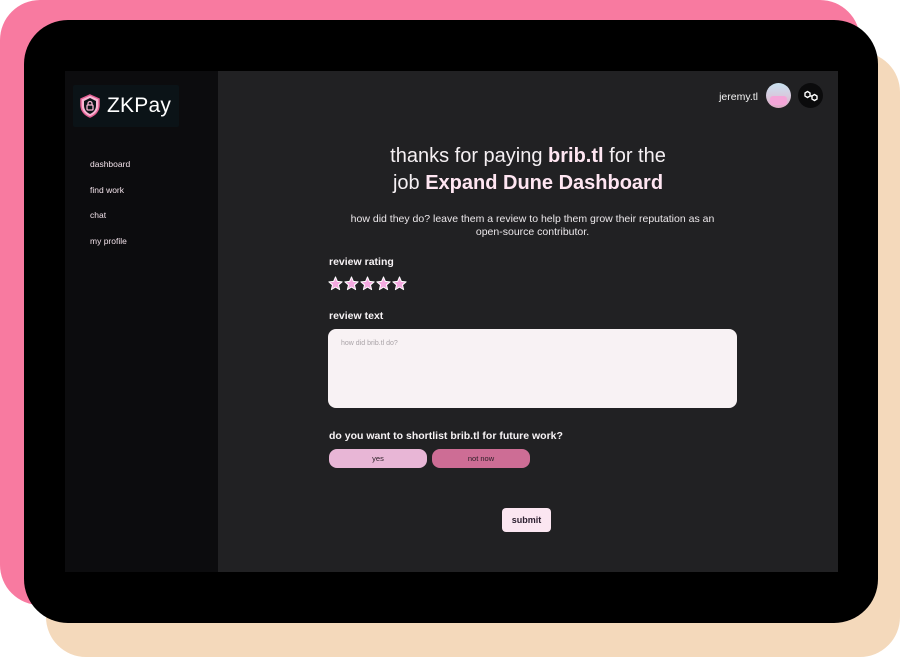 Image resolution: width=900 pixels, height=657 pixels. I want to click on app-name: ZKPay, so click(139, 105).